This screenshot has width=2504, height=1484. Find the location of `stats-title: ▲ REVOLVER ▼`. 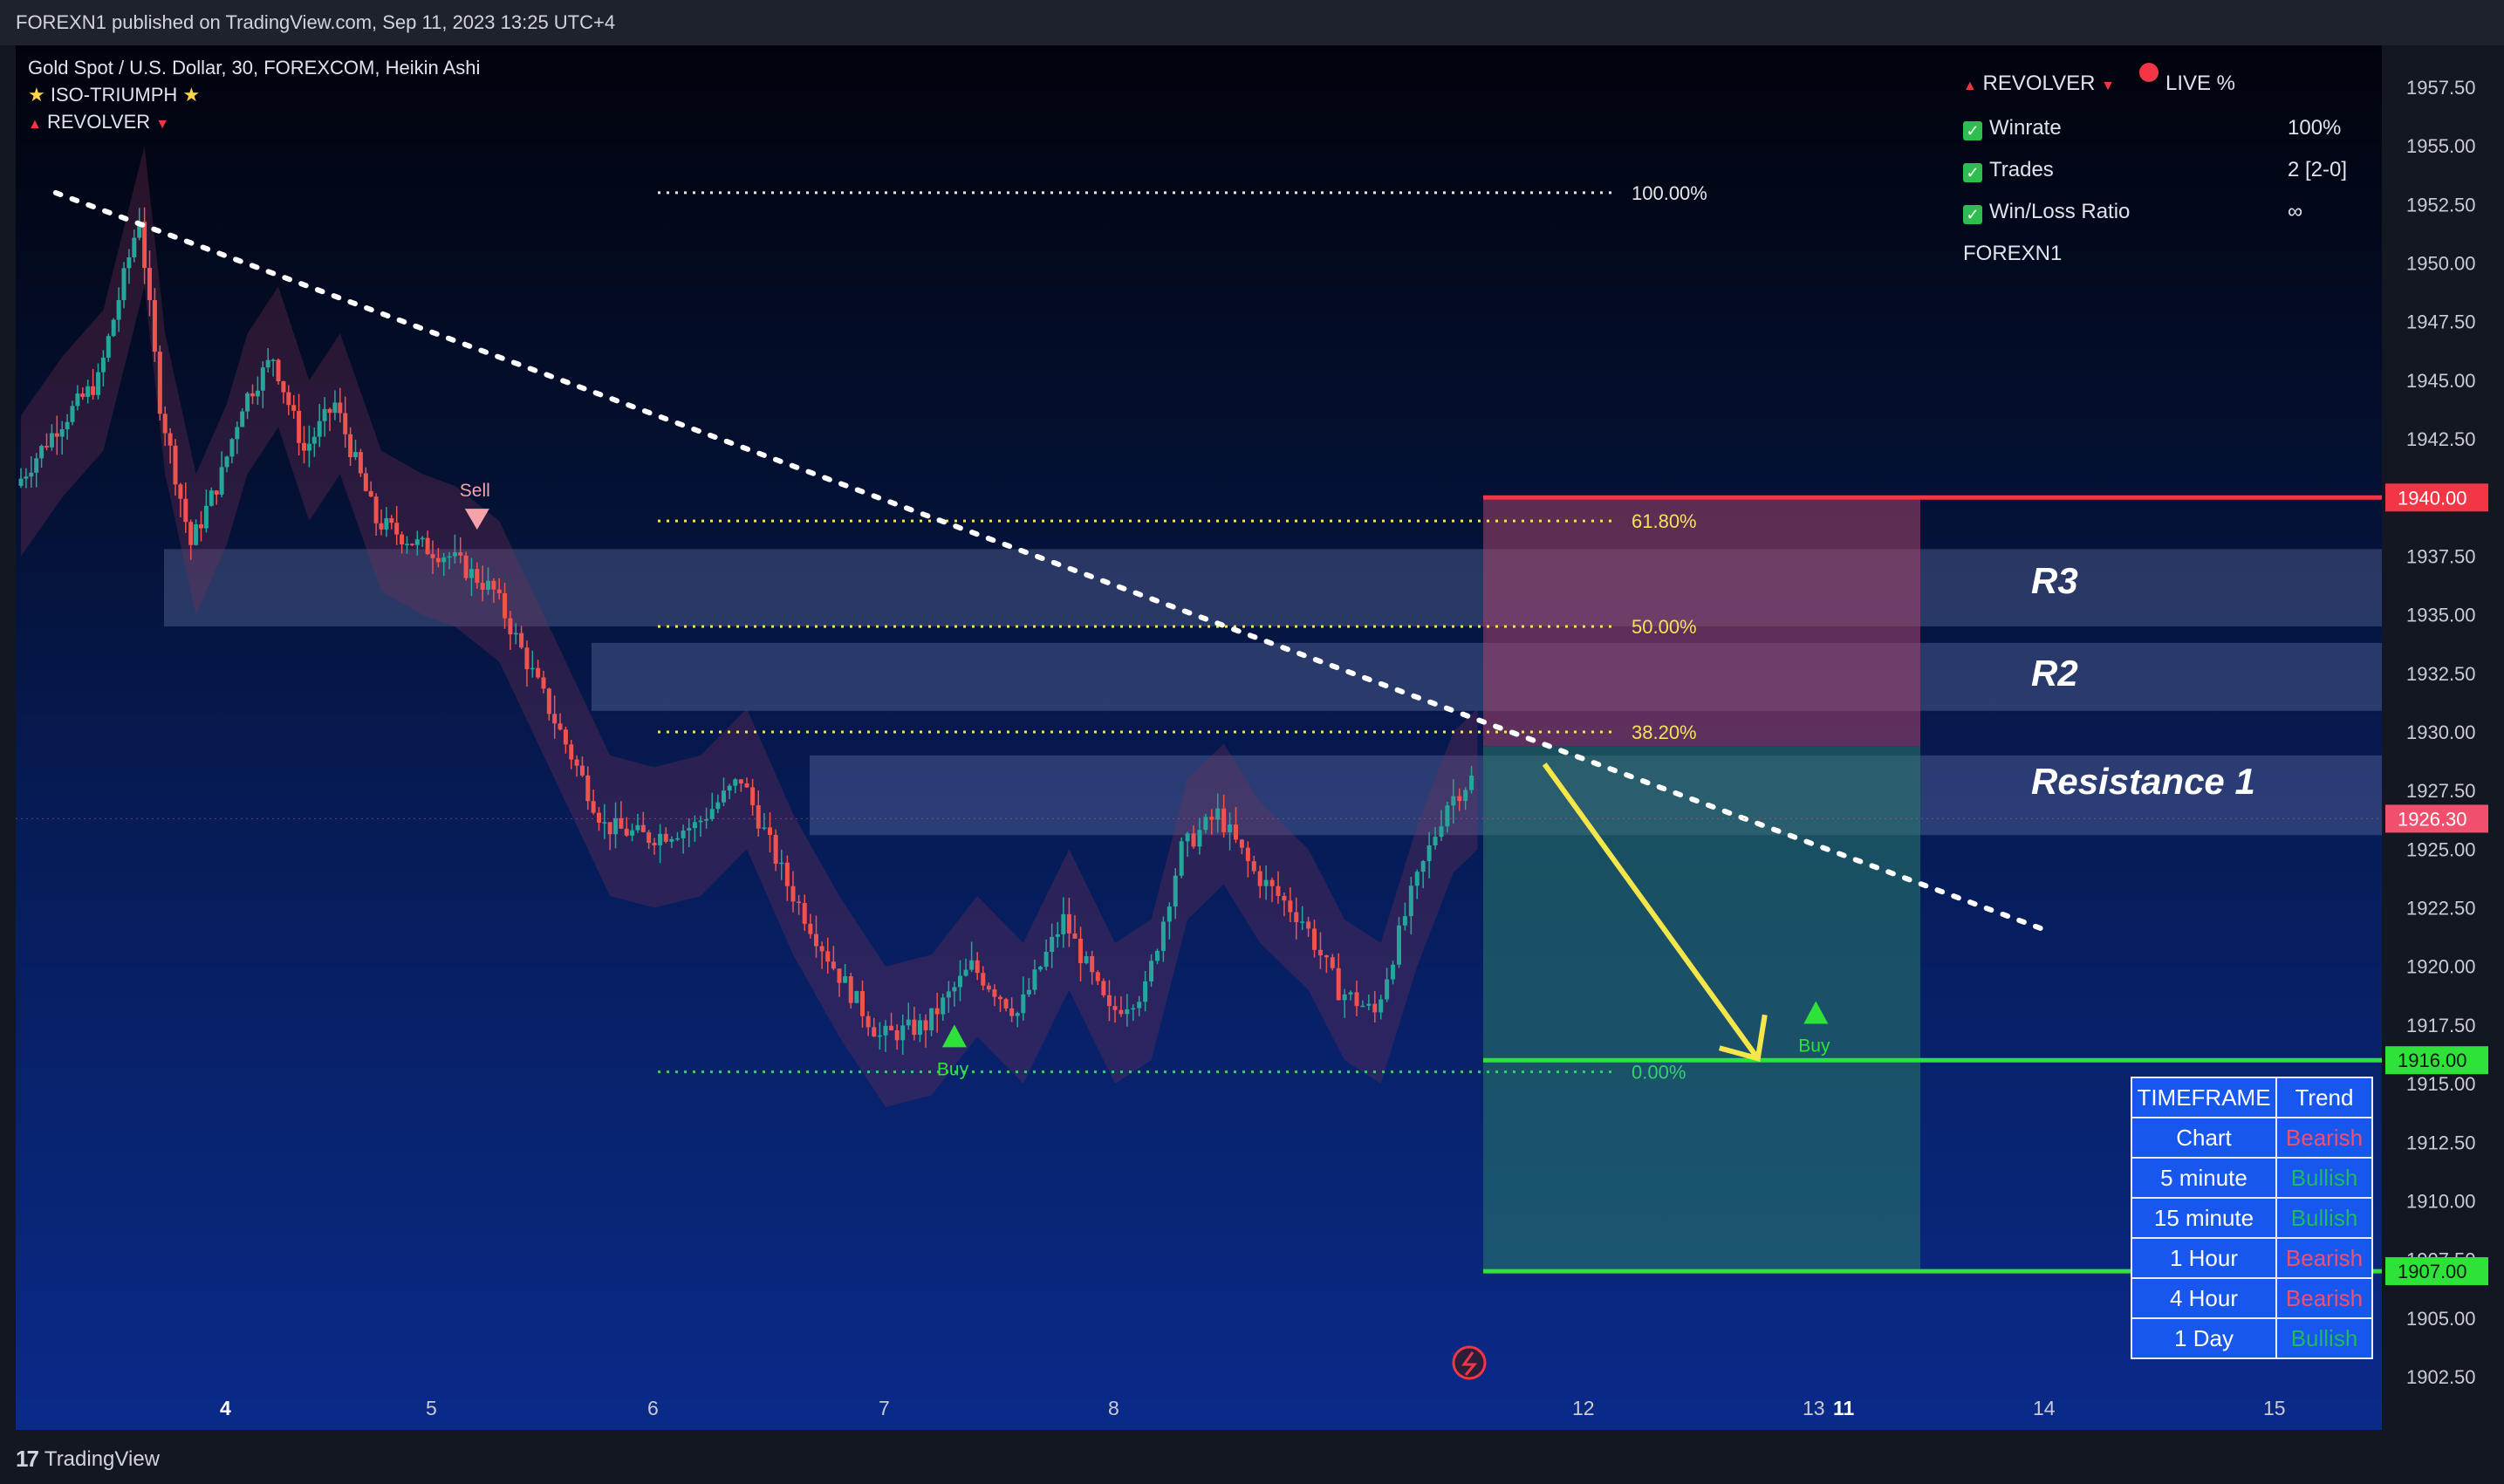

stats-title: ▲ REVOLVER ▼ is located at coordinates (2039, 85).